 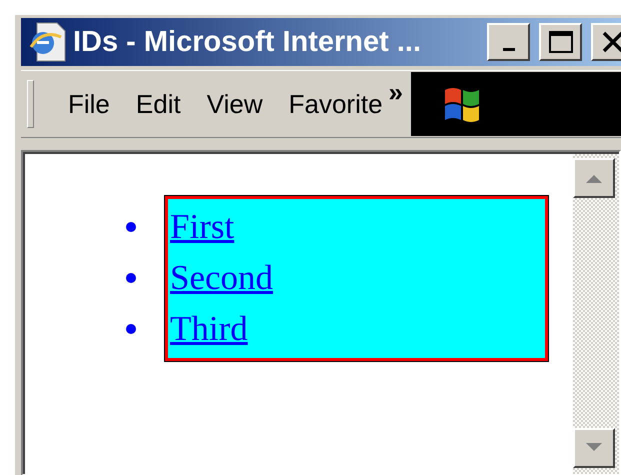 What do you see at coordinates (208, 328) in the screenshot?
I see `link: Third` at bounding box center [208, 328].